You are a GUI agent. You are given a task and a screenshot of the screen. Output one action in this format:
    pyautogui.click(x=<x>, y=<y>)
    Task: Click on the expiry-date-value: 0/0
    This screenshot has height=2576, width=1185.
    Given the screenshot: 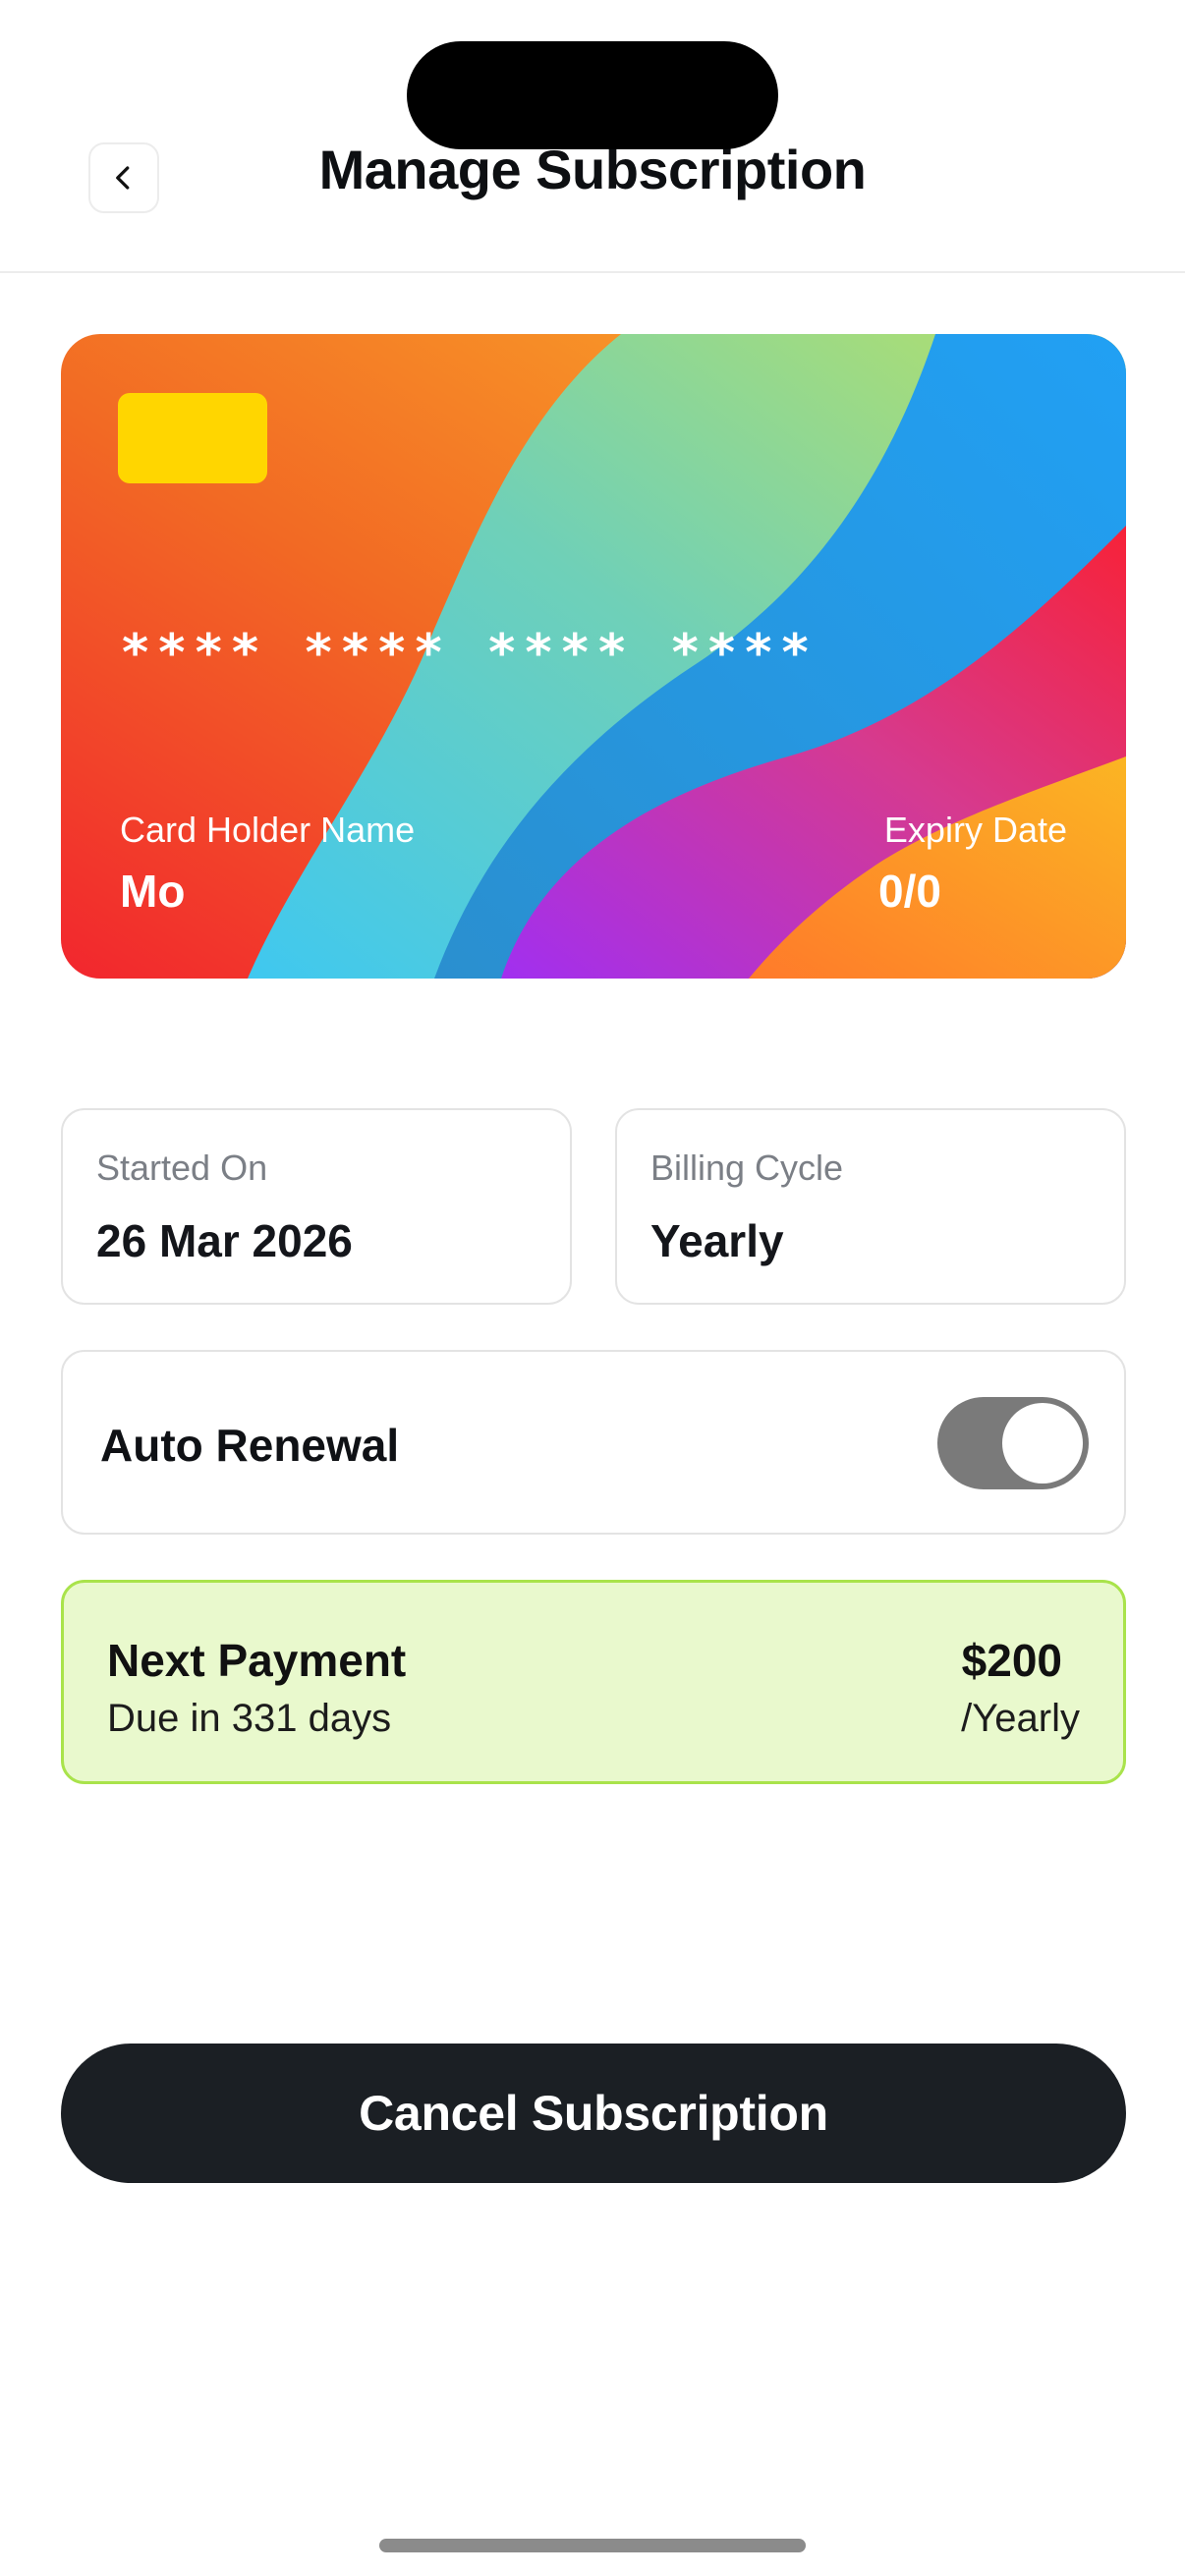 What is the action you would take?
    pyautogui.click(x=910, y=891)
    